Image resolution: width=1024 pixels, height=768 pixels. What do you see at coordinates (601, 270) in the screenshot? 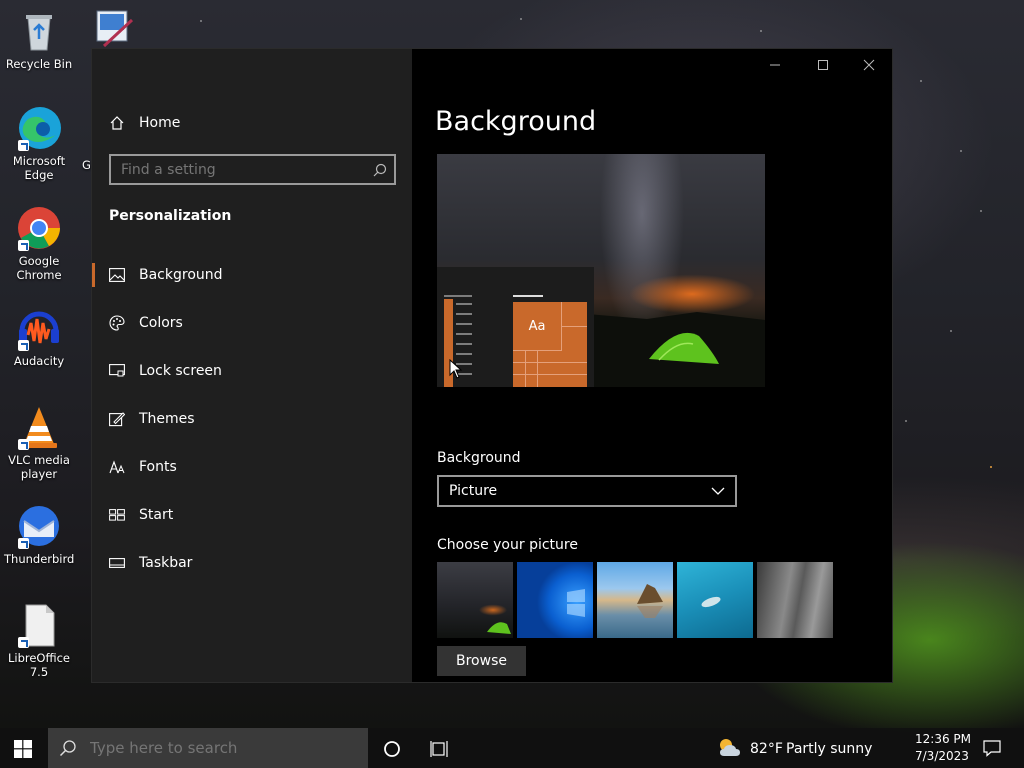
I see `background-preview: Aa` at bounding box center [601, 270].